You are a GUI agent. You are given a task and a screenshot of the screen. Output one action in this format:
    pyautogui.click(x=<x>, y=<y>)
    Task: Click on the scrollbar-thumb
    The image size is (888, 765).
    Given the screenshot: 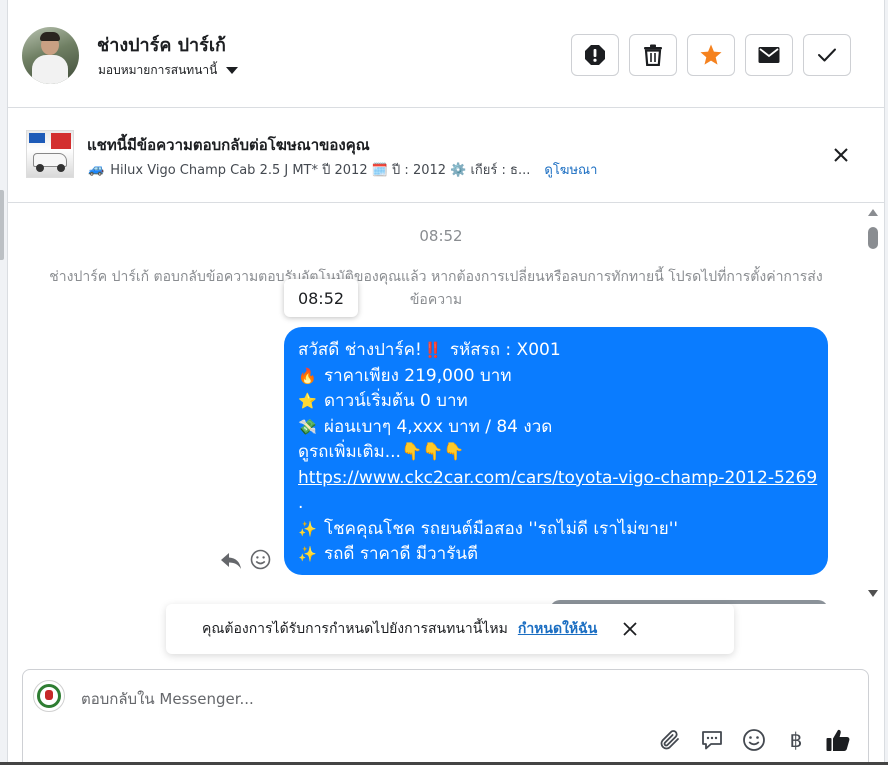 What is the action you would take?
    pyautogui.click(x=873, y=238)
    